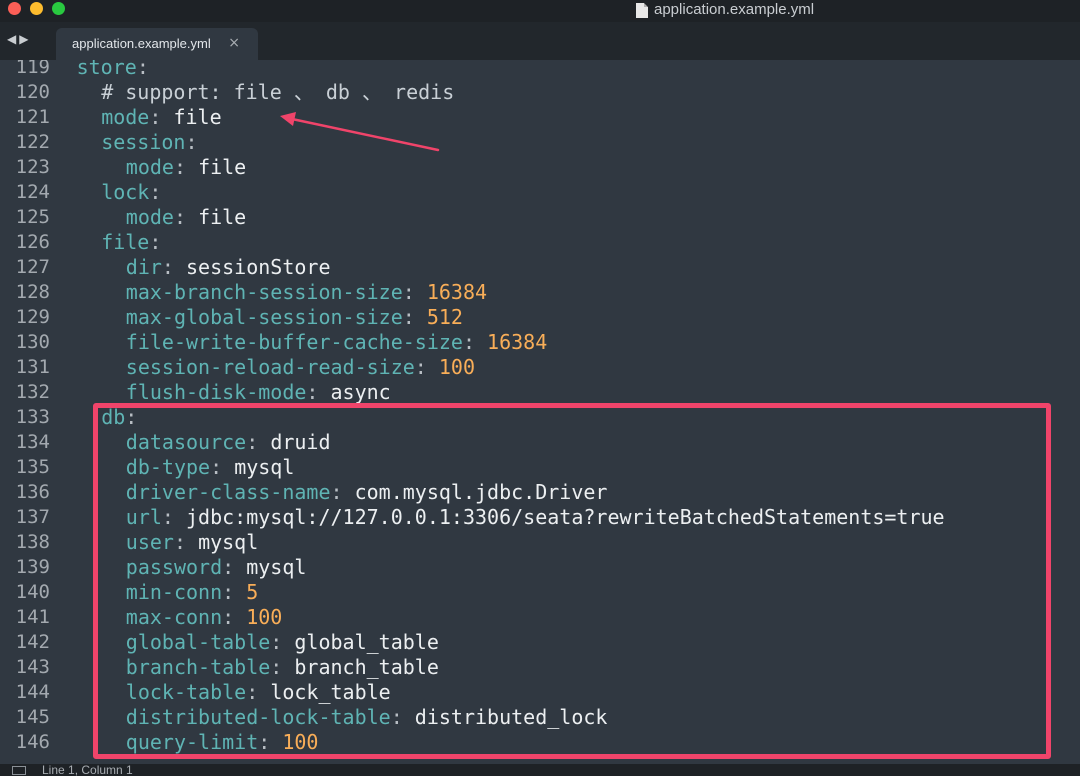 This screenshot has width=1080, height=776. I want to click on tab-bar: ◀▶ application.example.yml ×, so click(540, 41).